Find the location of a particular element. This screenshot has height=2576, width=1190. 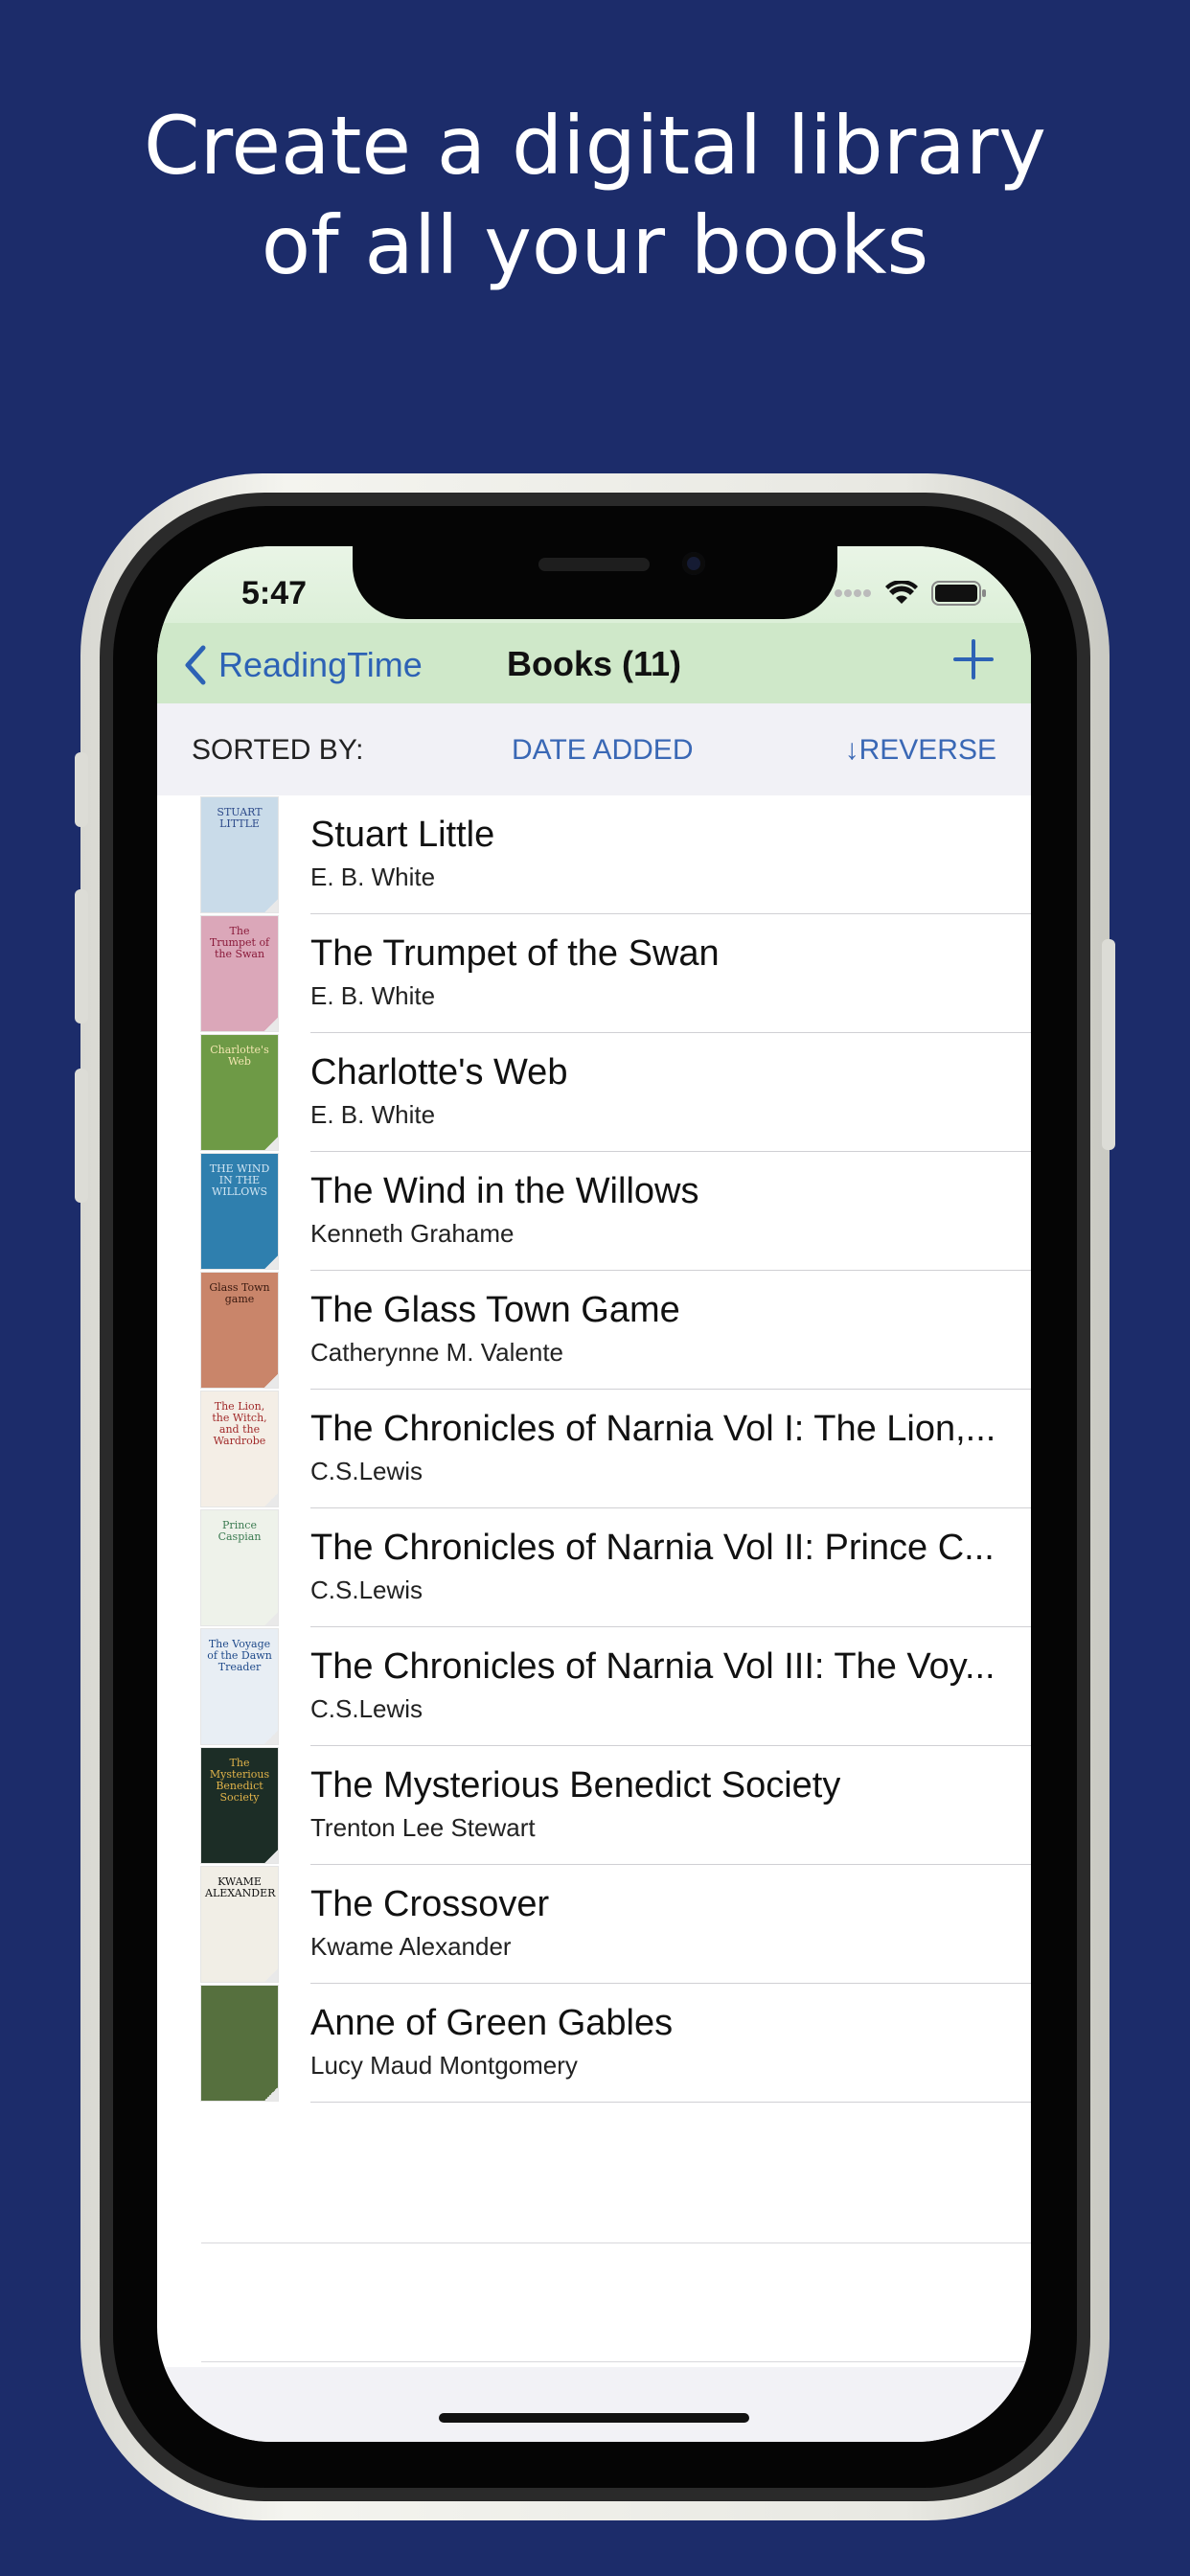

phone-silent-switch is located at coordinates (82, 789).